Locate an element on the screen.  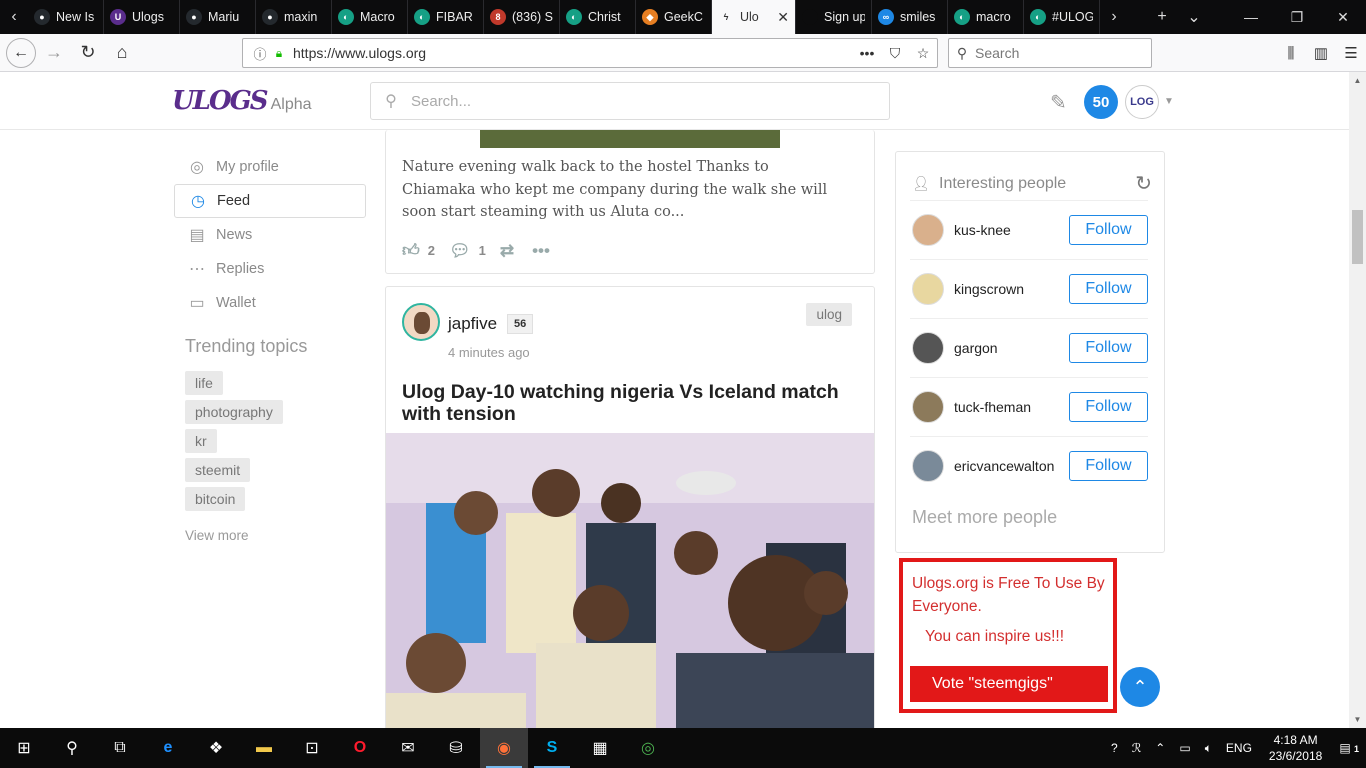
page-scrollbar: ▲ ▼ is located at coordinates (1357, 400).